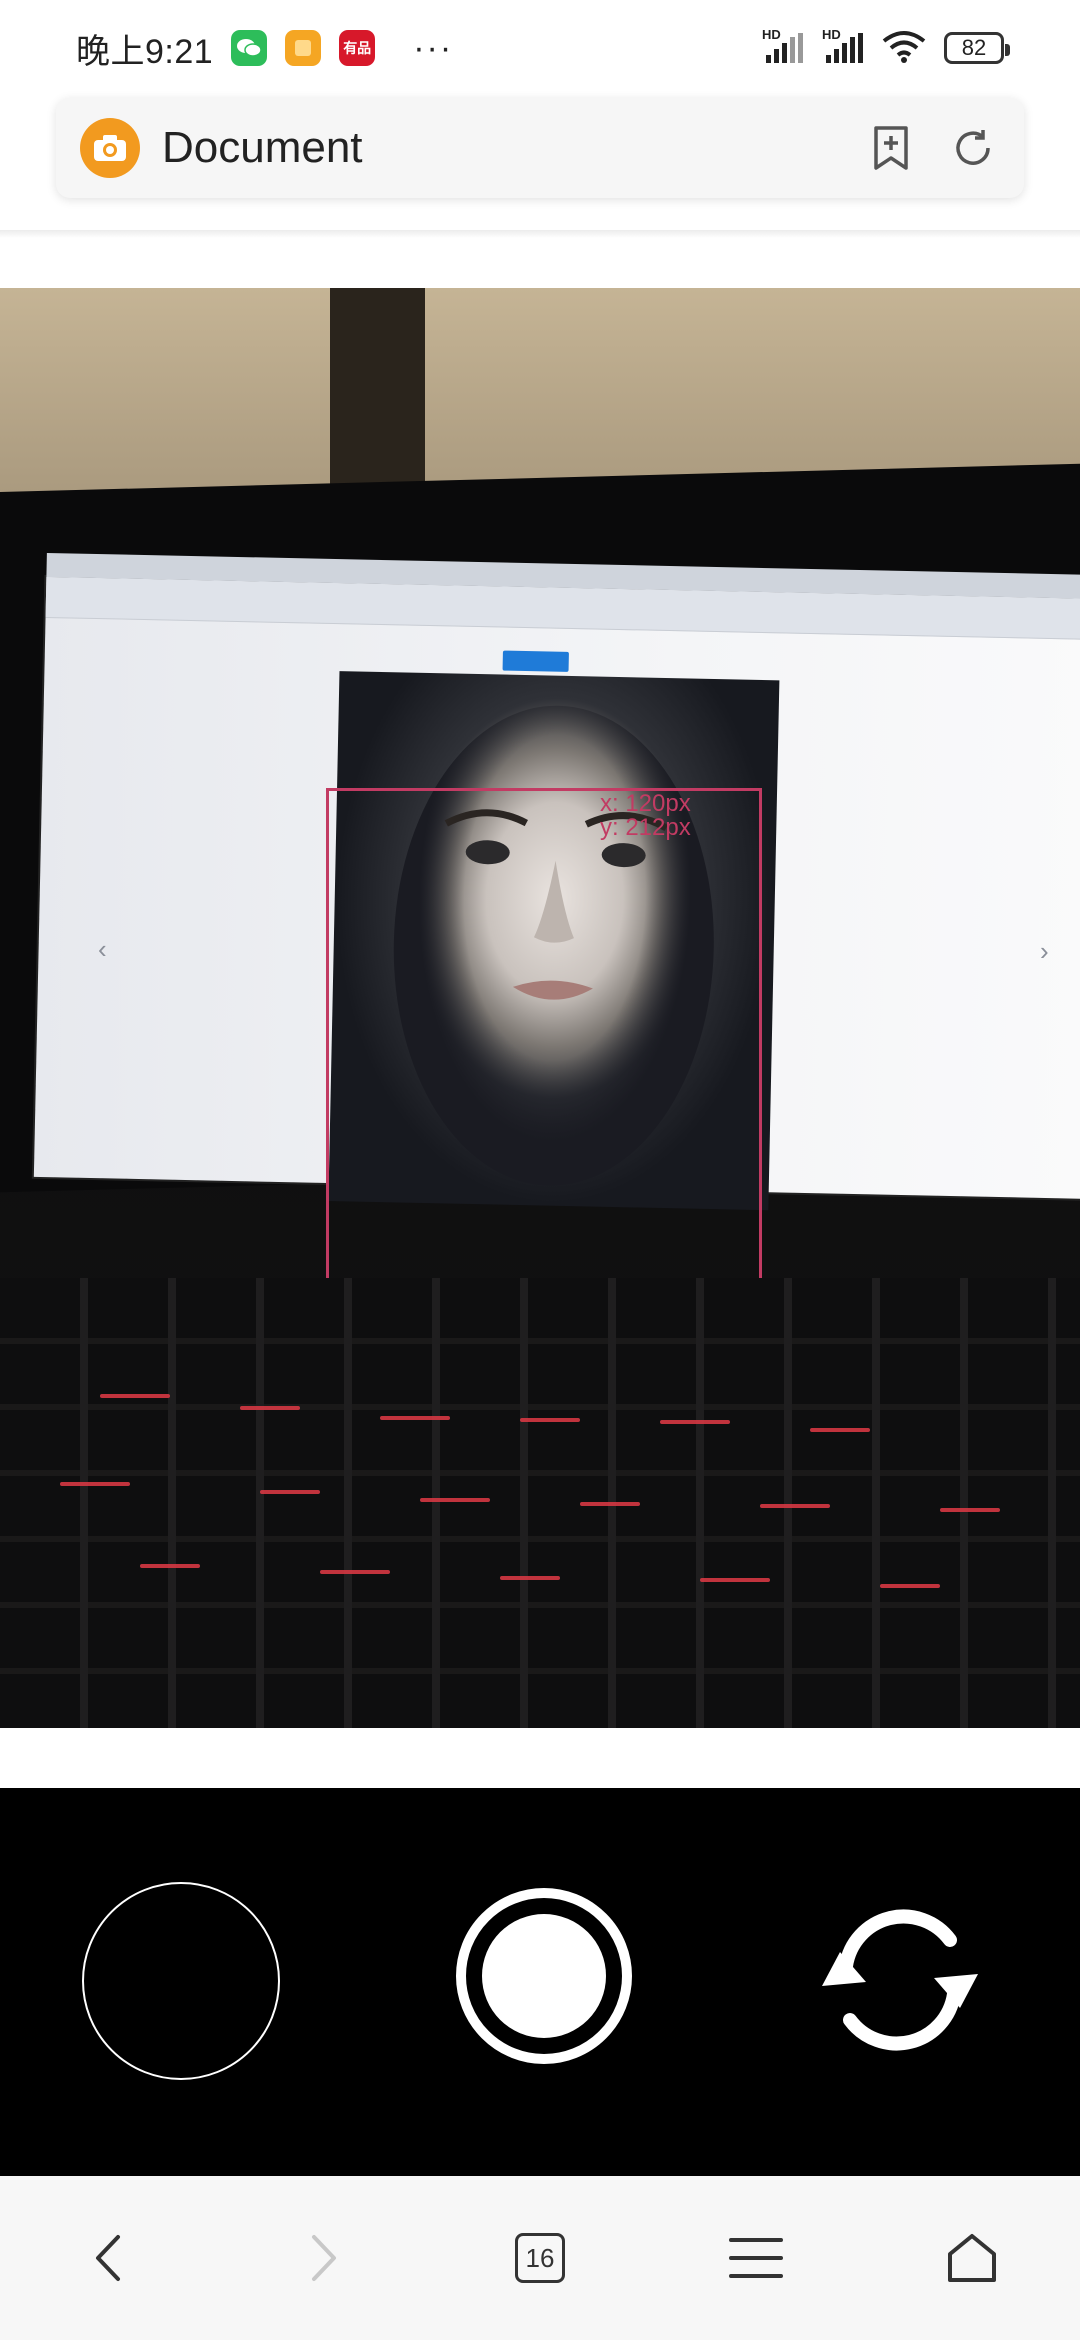  I want to click on camera-icon, so click(110, 148).